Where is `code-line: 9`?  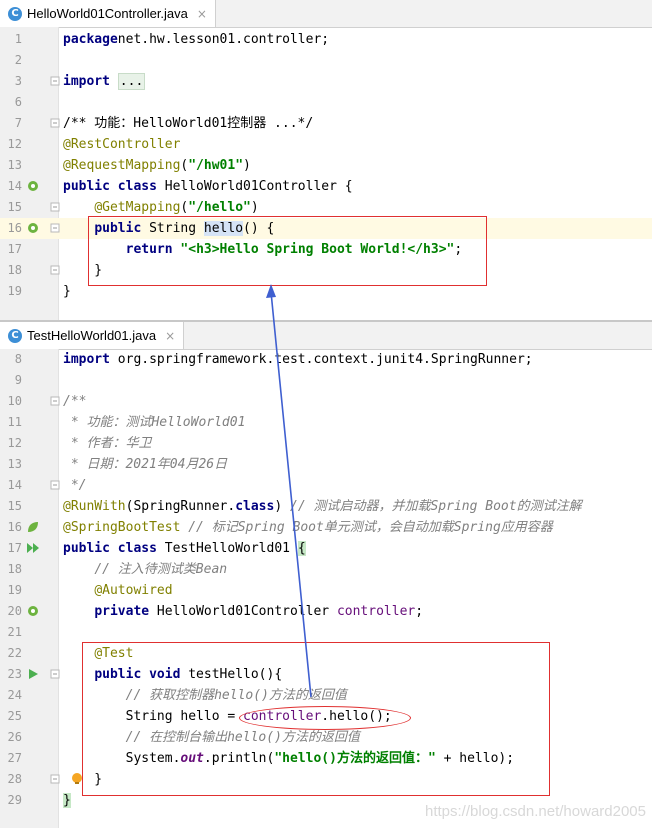 code-line: 9 is located at coordinates (326, 380).